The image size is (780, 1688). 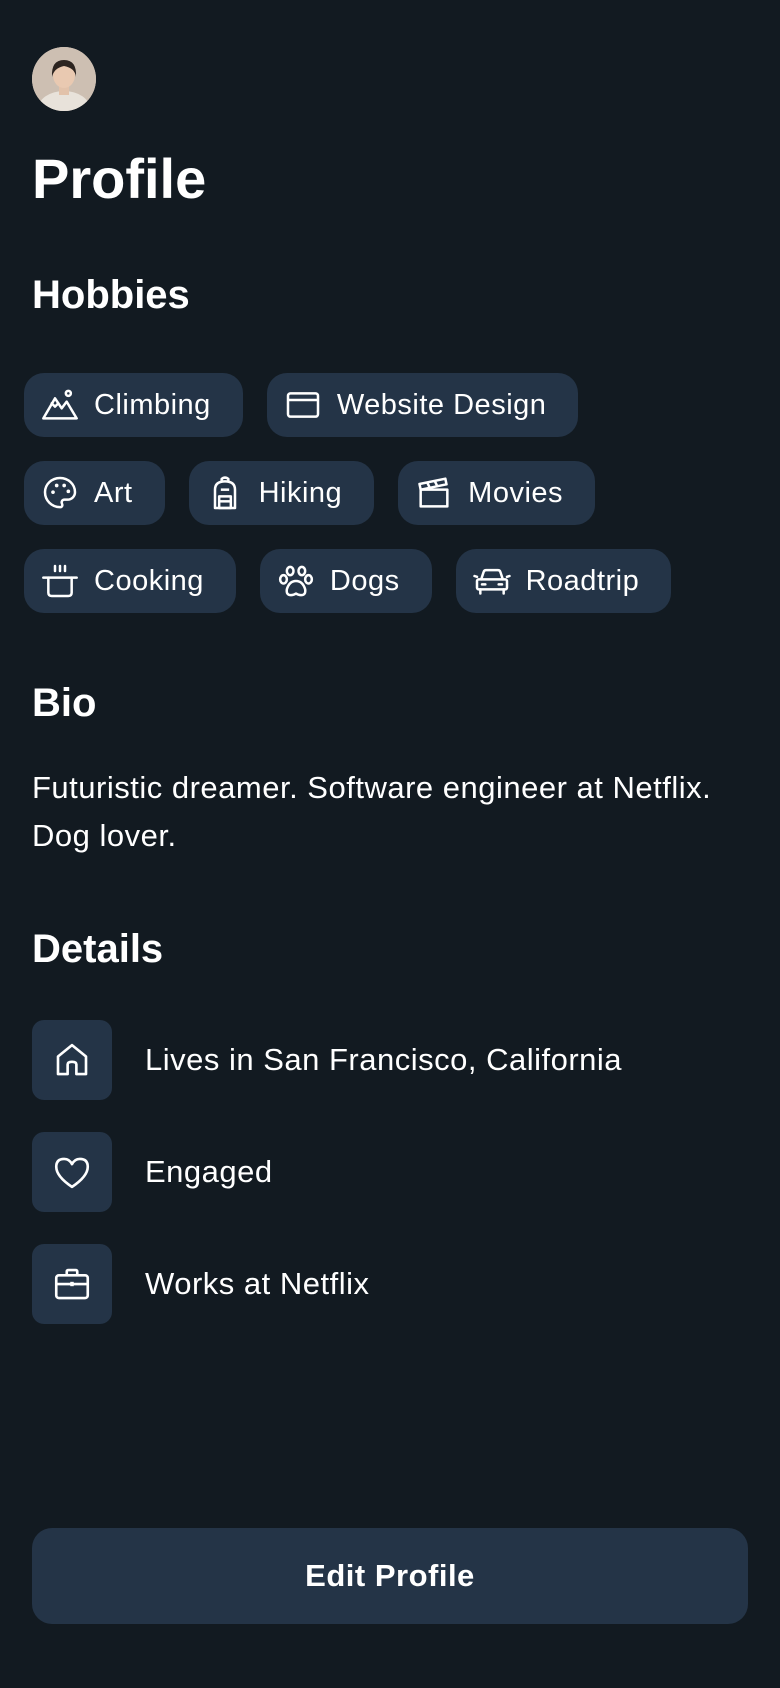 I want to click on hobbies-row: Climbing Website Design, so click(x=384, y=405).